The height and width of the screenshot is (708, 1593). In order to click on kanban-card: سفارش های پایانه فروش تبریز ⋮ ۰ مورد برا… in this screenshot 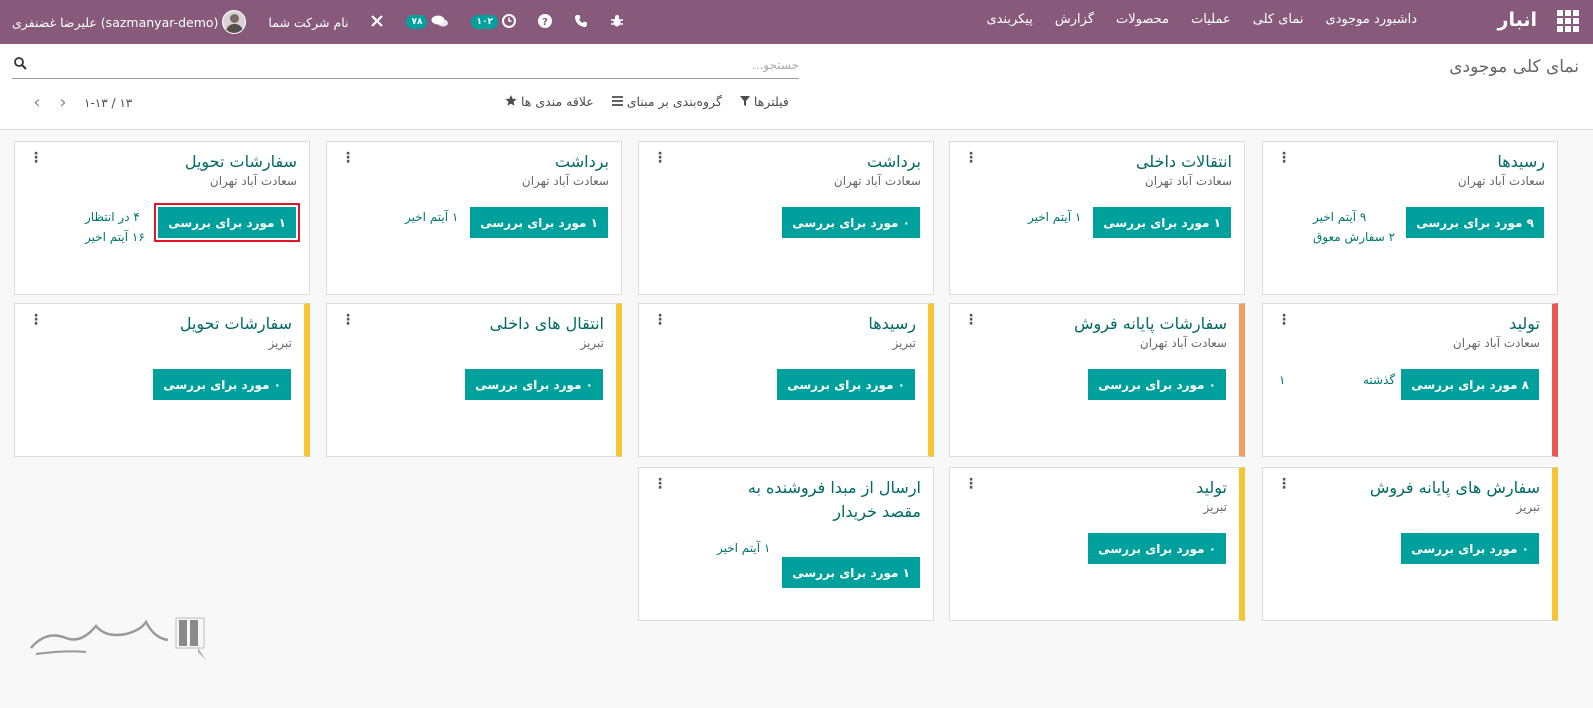, I will do `click(1410, 544)`.